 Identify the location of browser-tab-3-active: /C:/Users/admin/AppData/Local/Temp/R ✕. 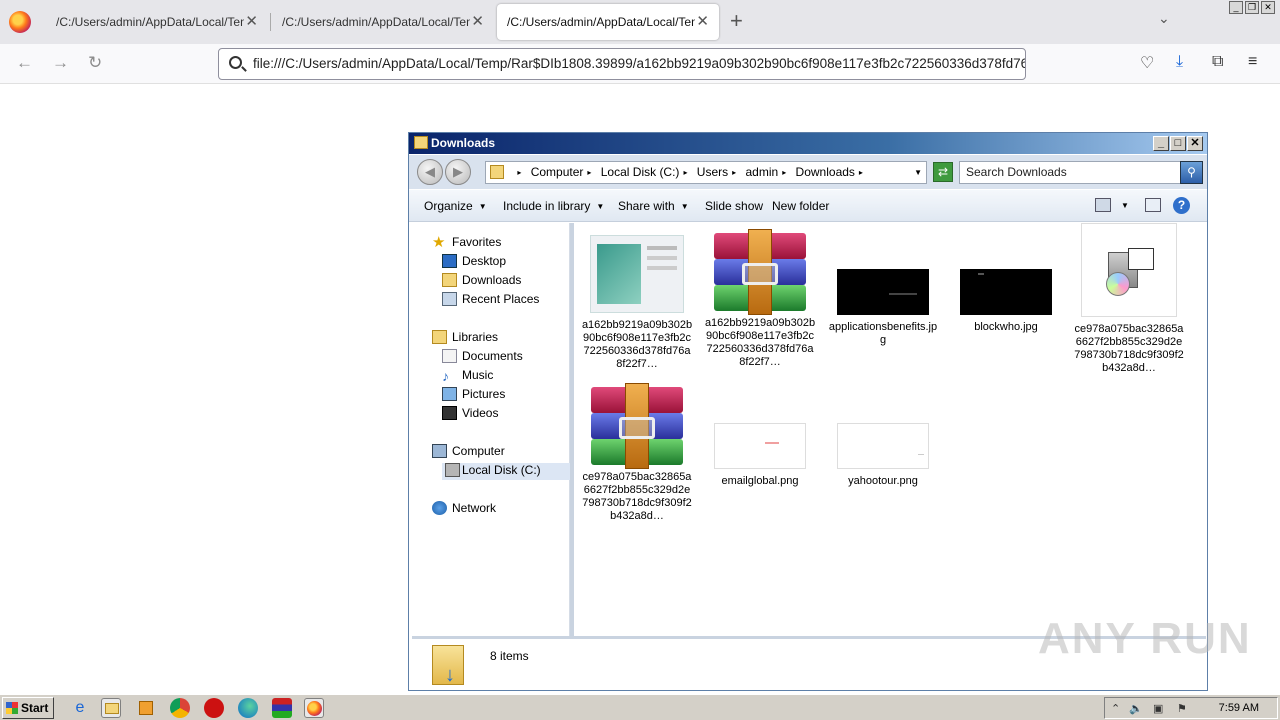
(608, 22).